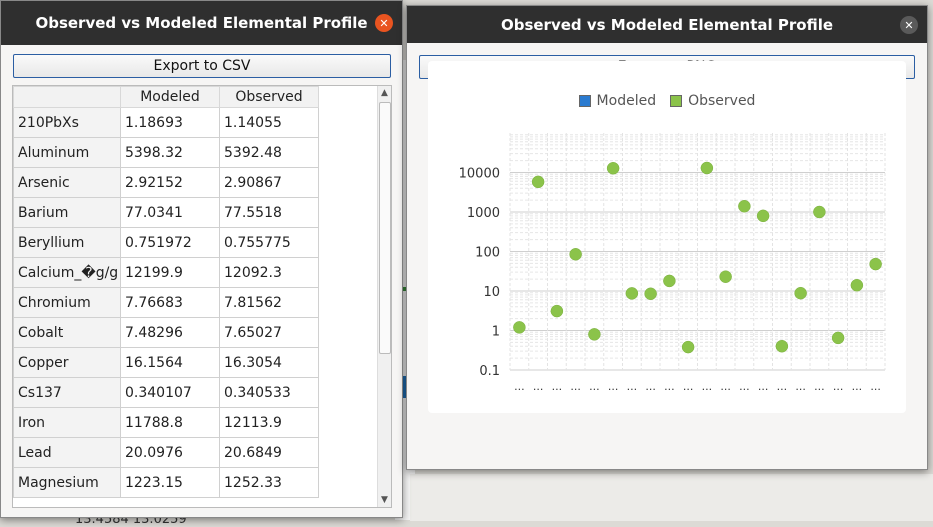  I want to click on table-row: Magnesium 1223.15 1252.33, so click(166, 482).